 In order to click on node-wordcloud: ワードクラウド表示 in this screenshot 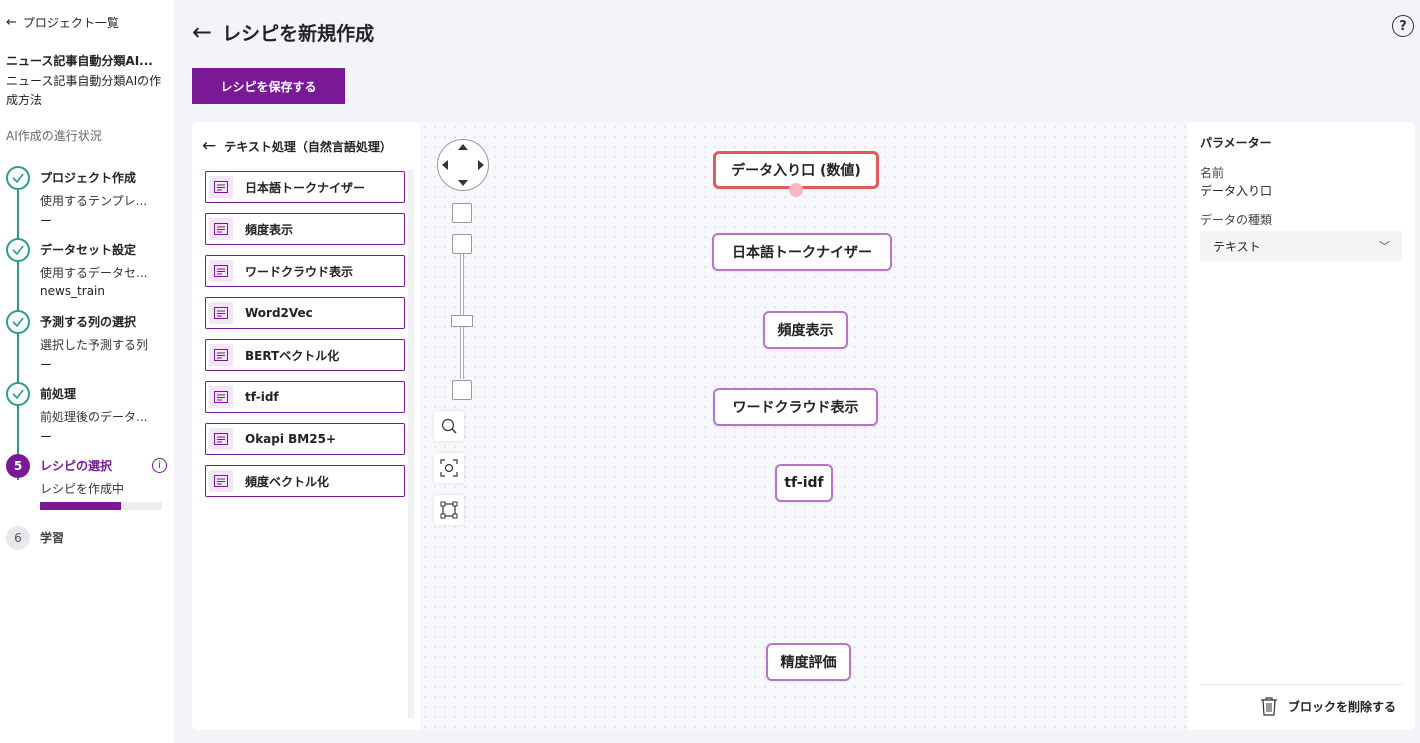, I will do `click(795, 407)`.